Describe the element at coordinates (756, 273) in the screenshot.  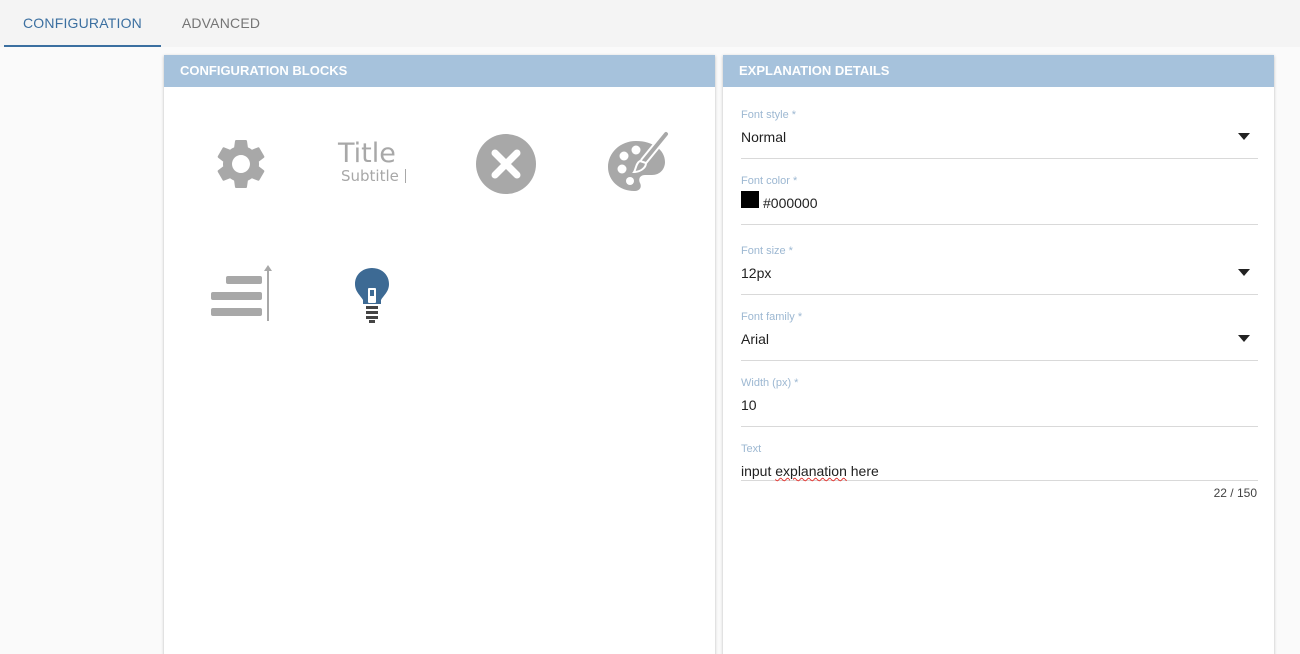
I see `font-size-value: 12px` at that location.